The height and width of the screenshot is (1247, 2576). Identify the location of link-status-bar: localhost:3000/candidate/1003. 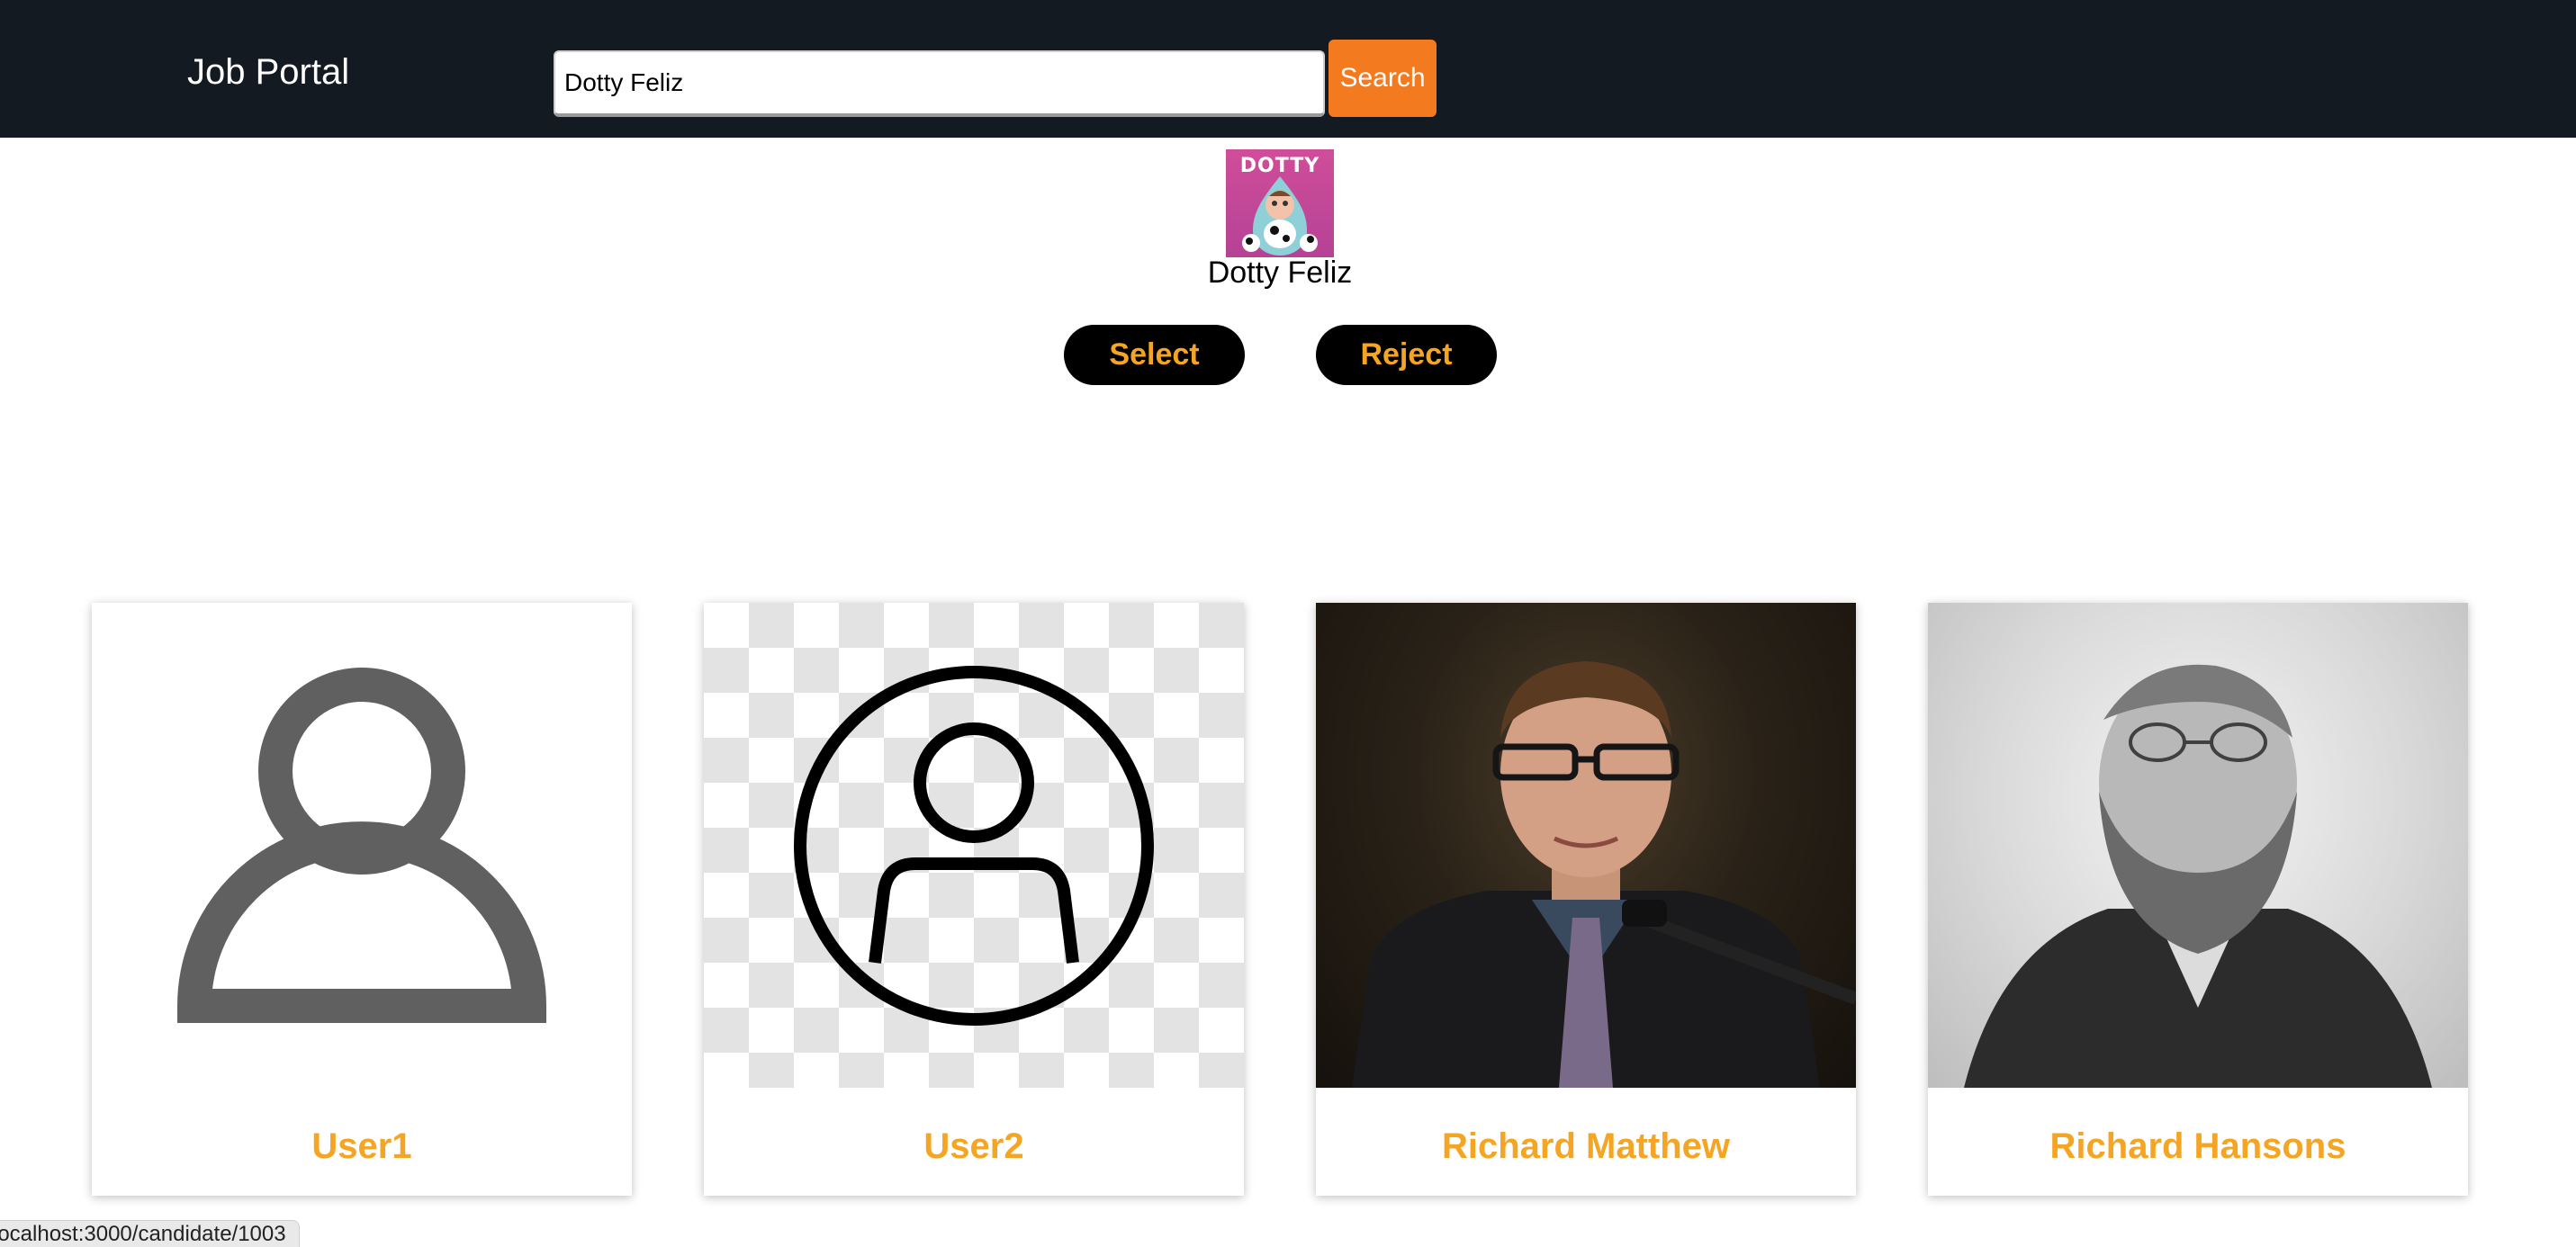
(150, 1234).